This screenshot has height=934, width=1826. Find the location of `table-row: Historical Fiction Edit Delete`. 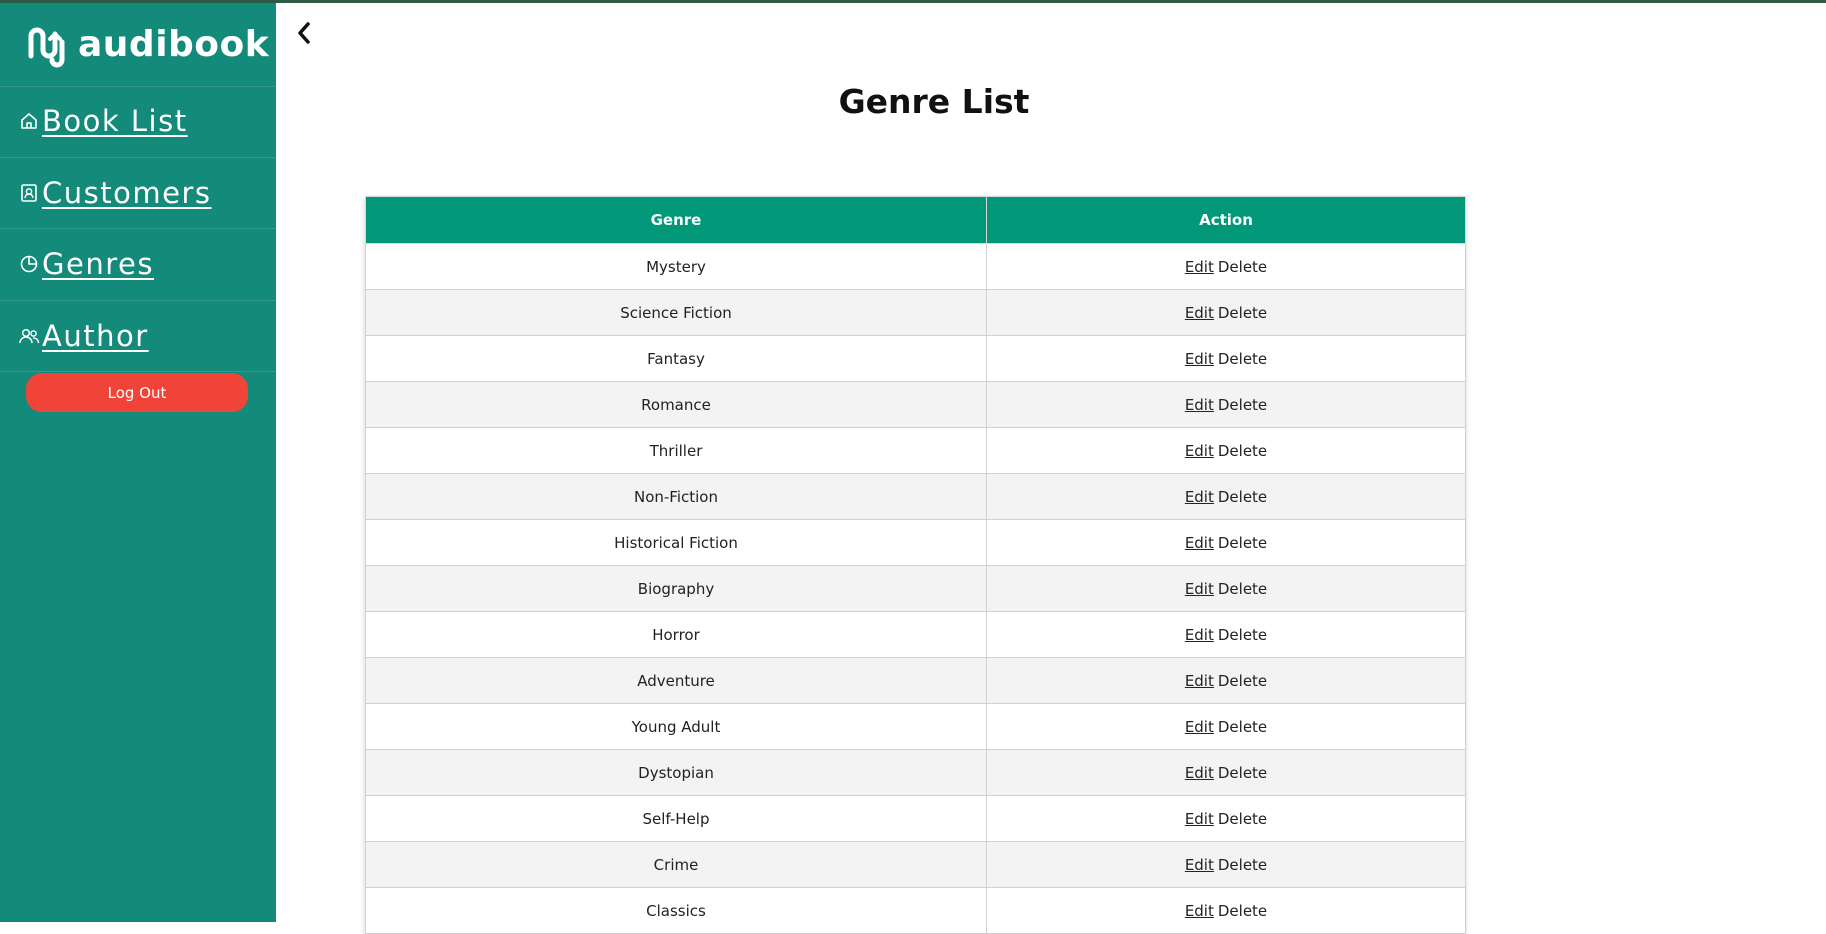

table-row: Historical Fiction Edit Delete is located at coordinates (915, 542).